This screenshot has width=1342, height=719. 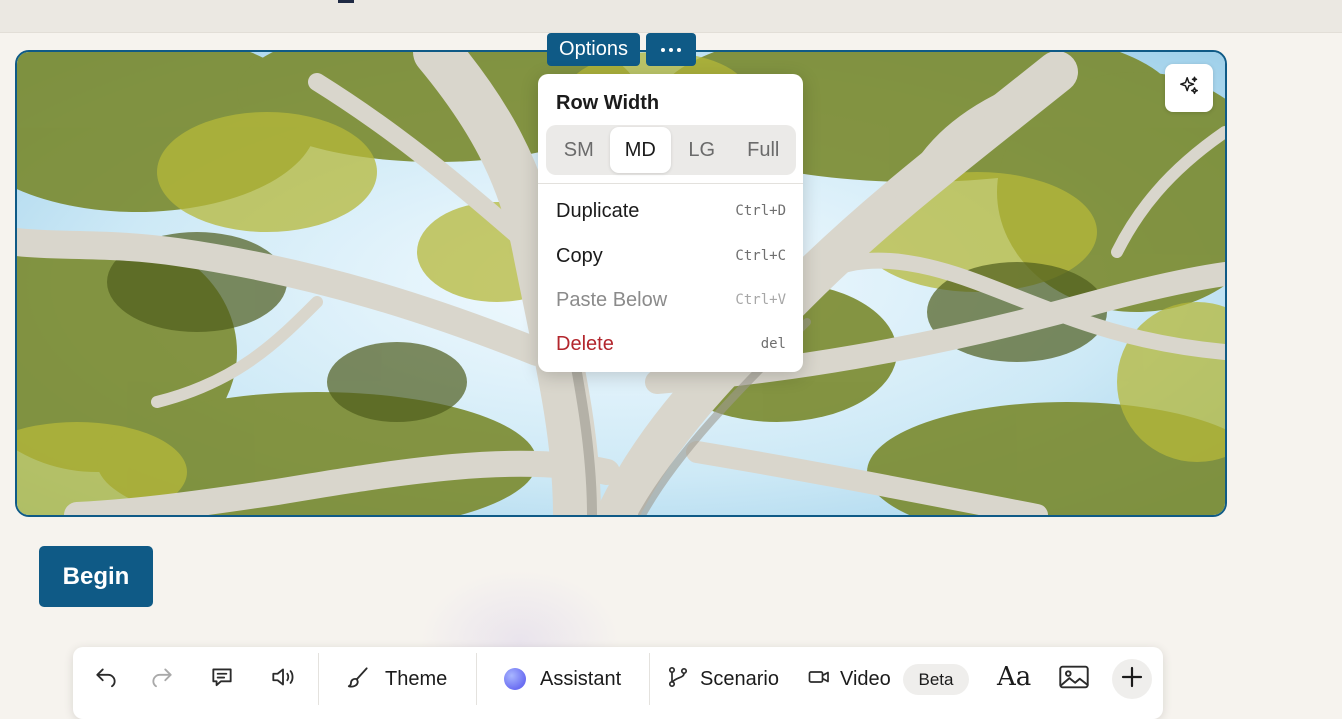 I want to click on delete-shortcut: del, so click(x=773, y=344).